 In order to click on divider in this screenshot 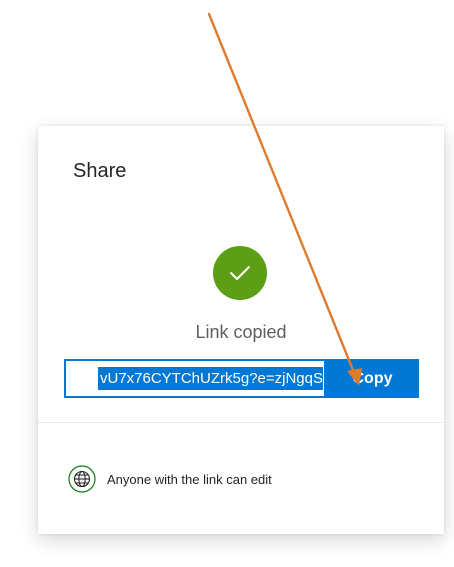, I will do `click(241, 422)`.